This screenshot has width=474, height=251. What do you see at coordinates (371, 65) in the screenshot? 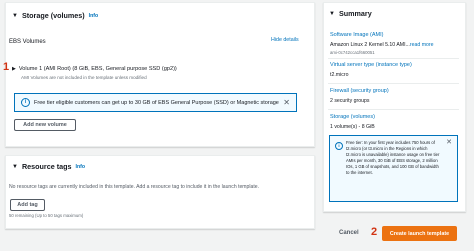
I see `instance-type-link: Virtual server type (instance type)` at bounding box center [371, 65].